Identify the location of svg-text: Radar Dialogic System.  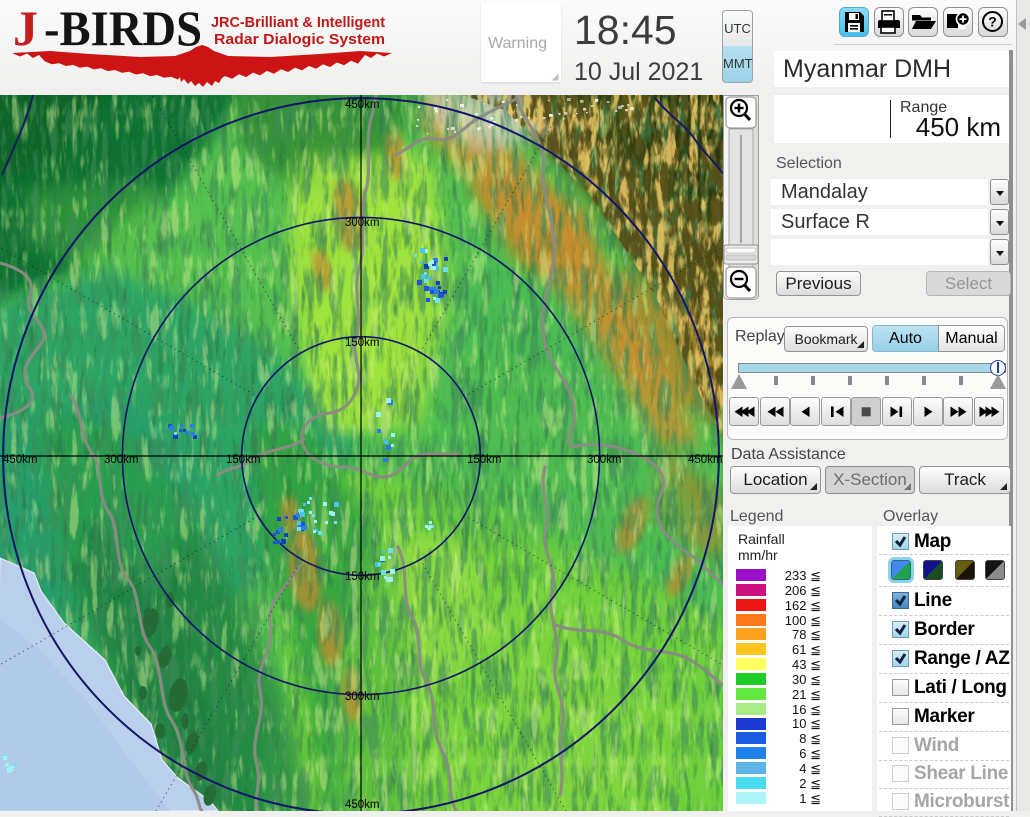
(299, 39).